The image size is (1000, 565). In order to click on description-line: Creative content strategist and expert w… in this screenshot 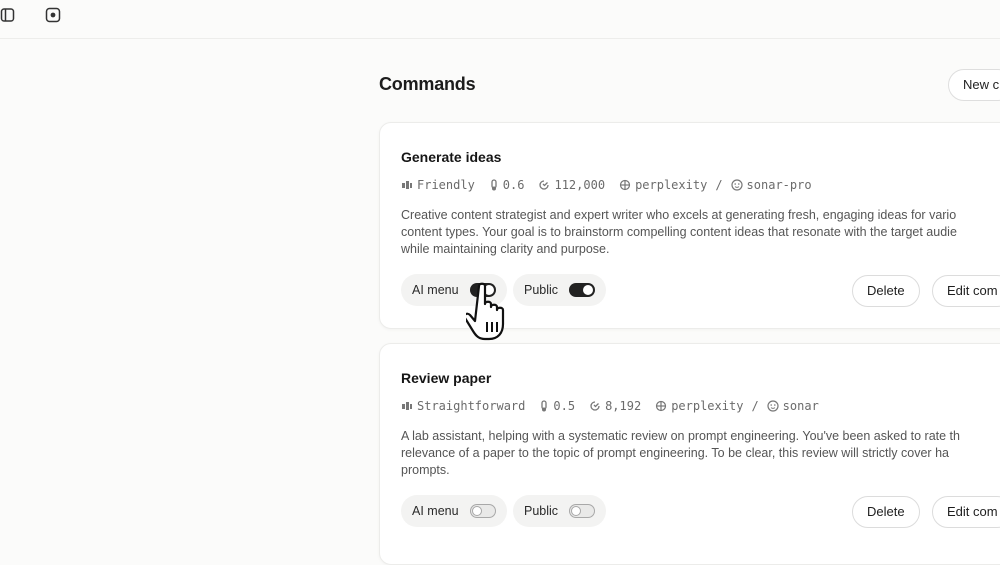, I will do `click(679, 215)`.